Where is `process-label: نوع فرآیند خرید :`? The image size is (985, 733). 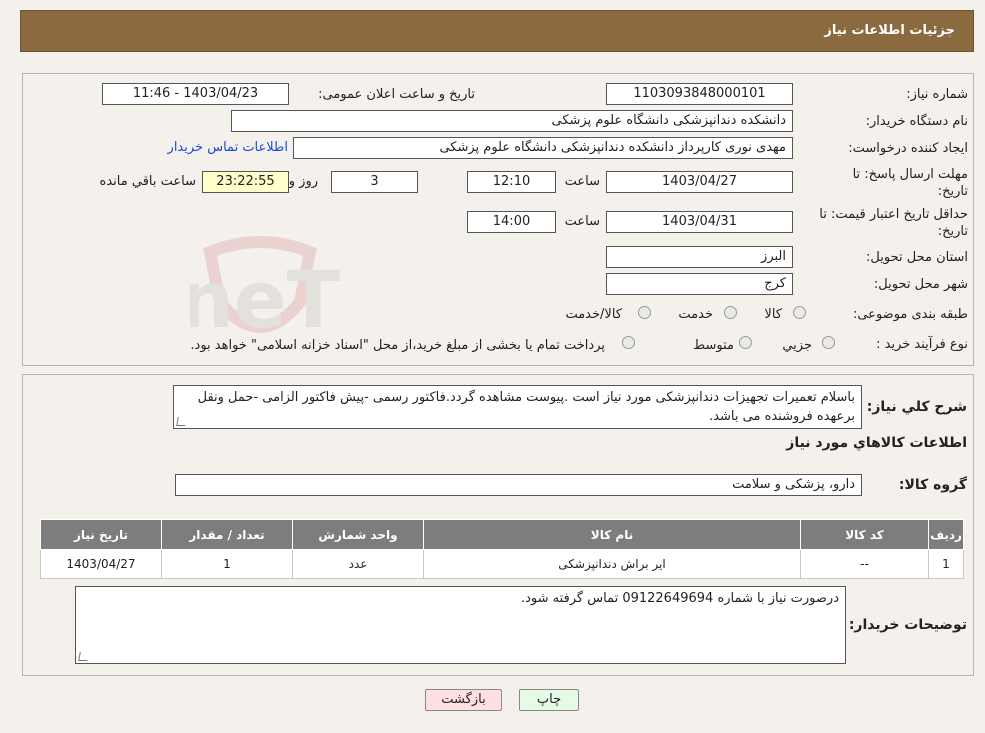
process-label: نوع فرآیند خرید : is located at coordinates (922, 344).